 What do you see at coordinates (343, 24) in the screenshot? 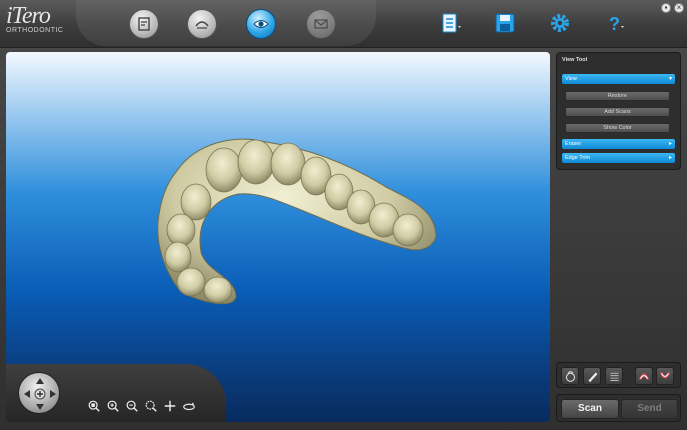
I see `top-toolbar: iTero ORTHODONTIC ? ▪ ×` at bounding box center [343, 24].